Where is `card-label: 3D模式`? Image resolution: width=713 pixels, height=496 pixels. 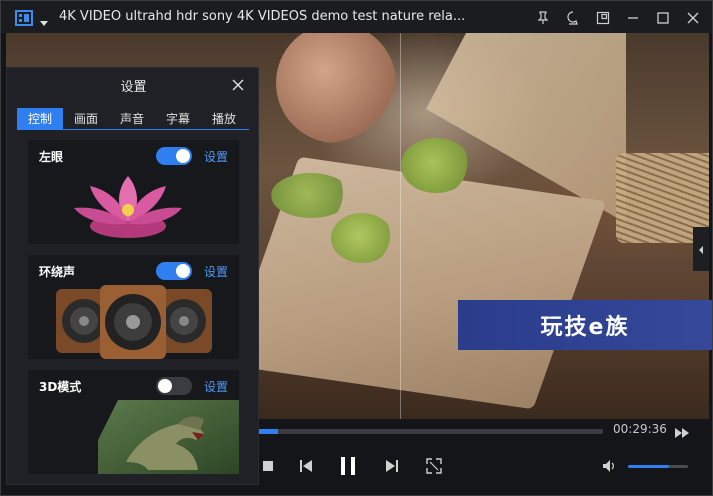
card-label: 3D模式 is located at coordinates (60, 387).